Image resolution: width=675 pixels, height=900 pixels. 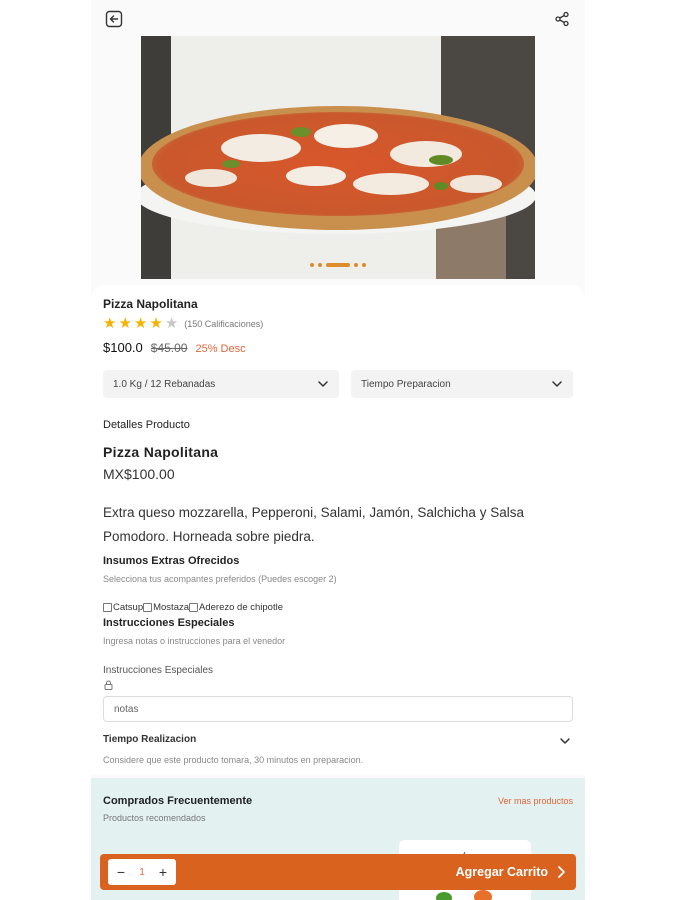 I want to click on extras-options: Catsup Mostaza Aderezo de chipotle, so click(x=193, y=607).